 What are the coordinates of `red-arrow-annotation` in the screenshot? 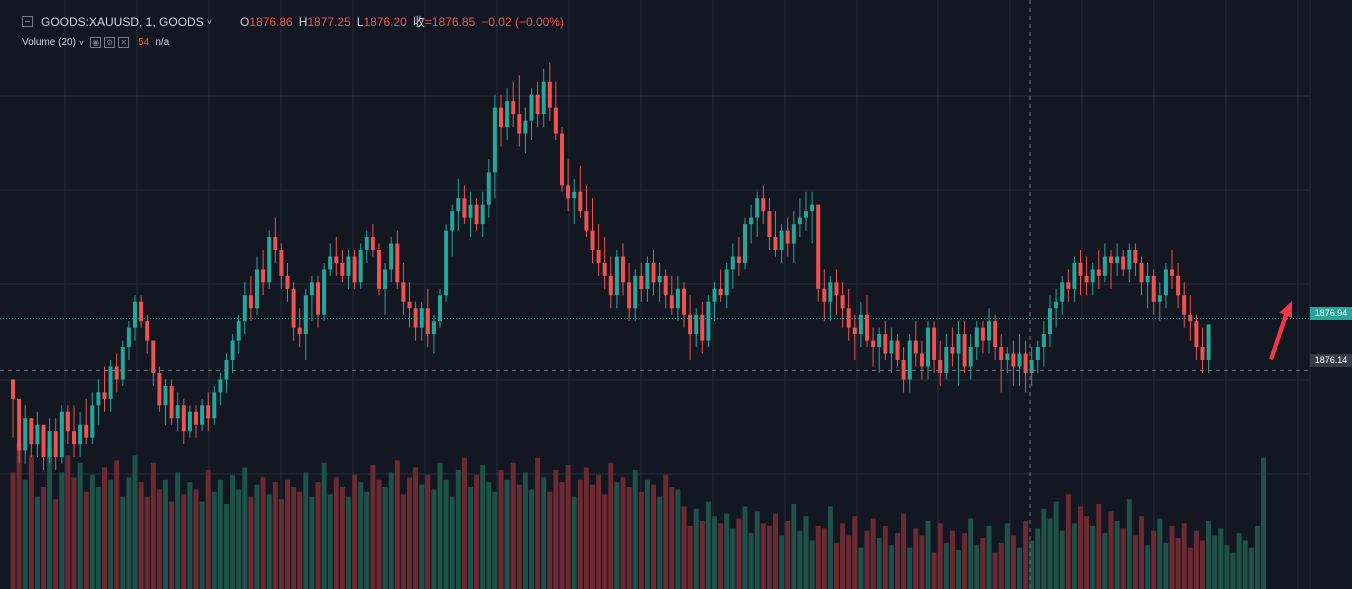 It's located at (1280, 330).